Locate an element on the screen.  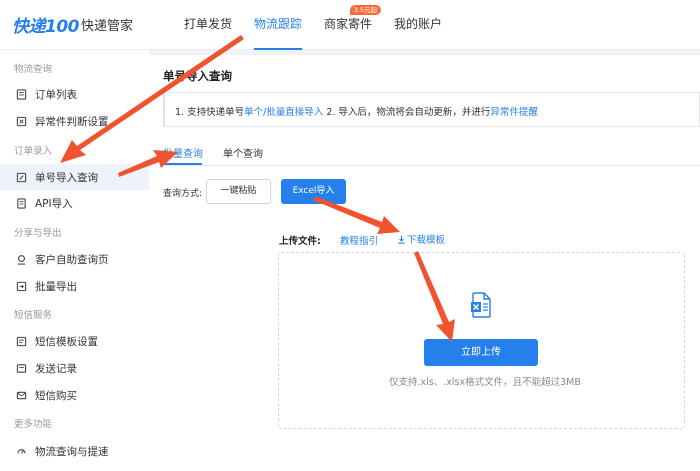
sidebar-item-tracking-import: 单号导入查询 is located at coordinates (74, 177).